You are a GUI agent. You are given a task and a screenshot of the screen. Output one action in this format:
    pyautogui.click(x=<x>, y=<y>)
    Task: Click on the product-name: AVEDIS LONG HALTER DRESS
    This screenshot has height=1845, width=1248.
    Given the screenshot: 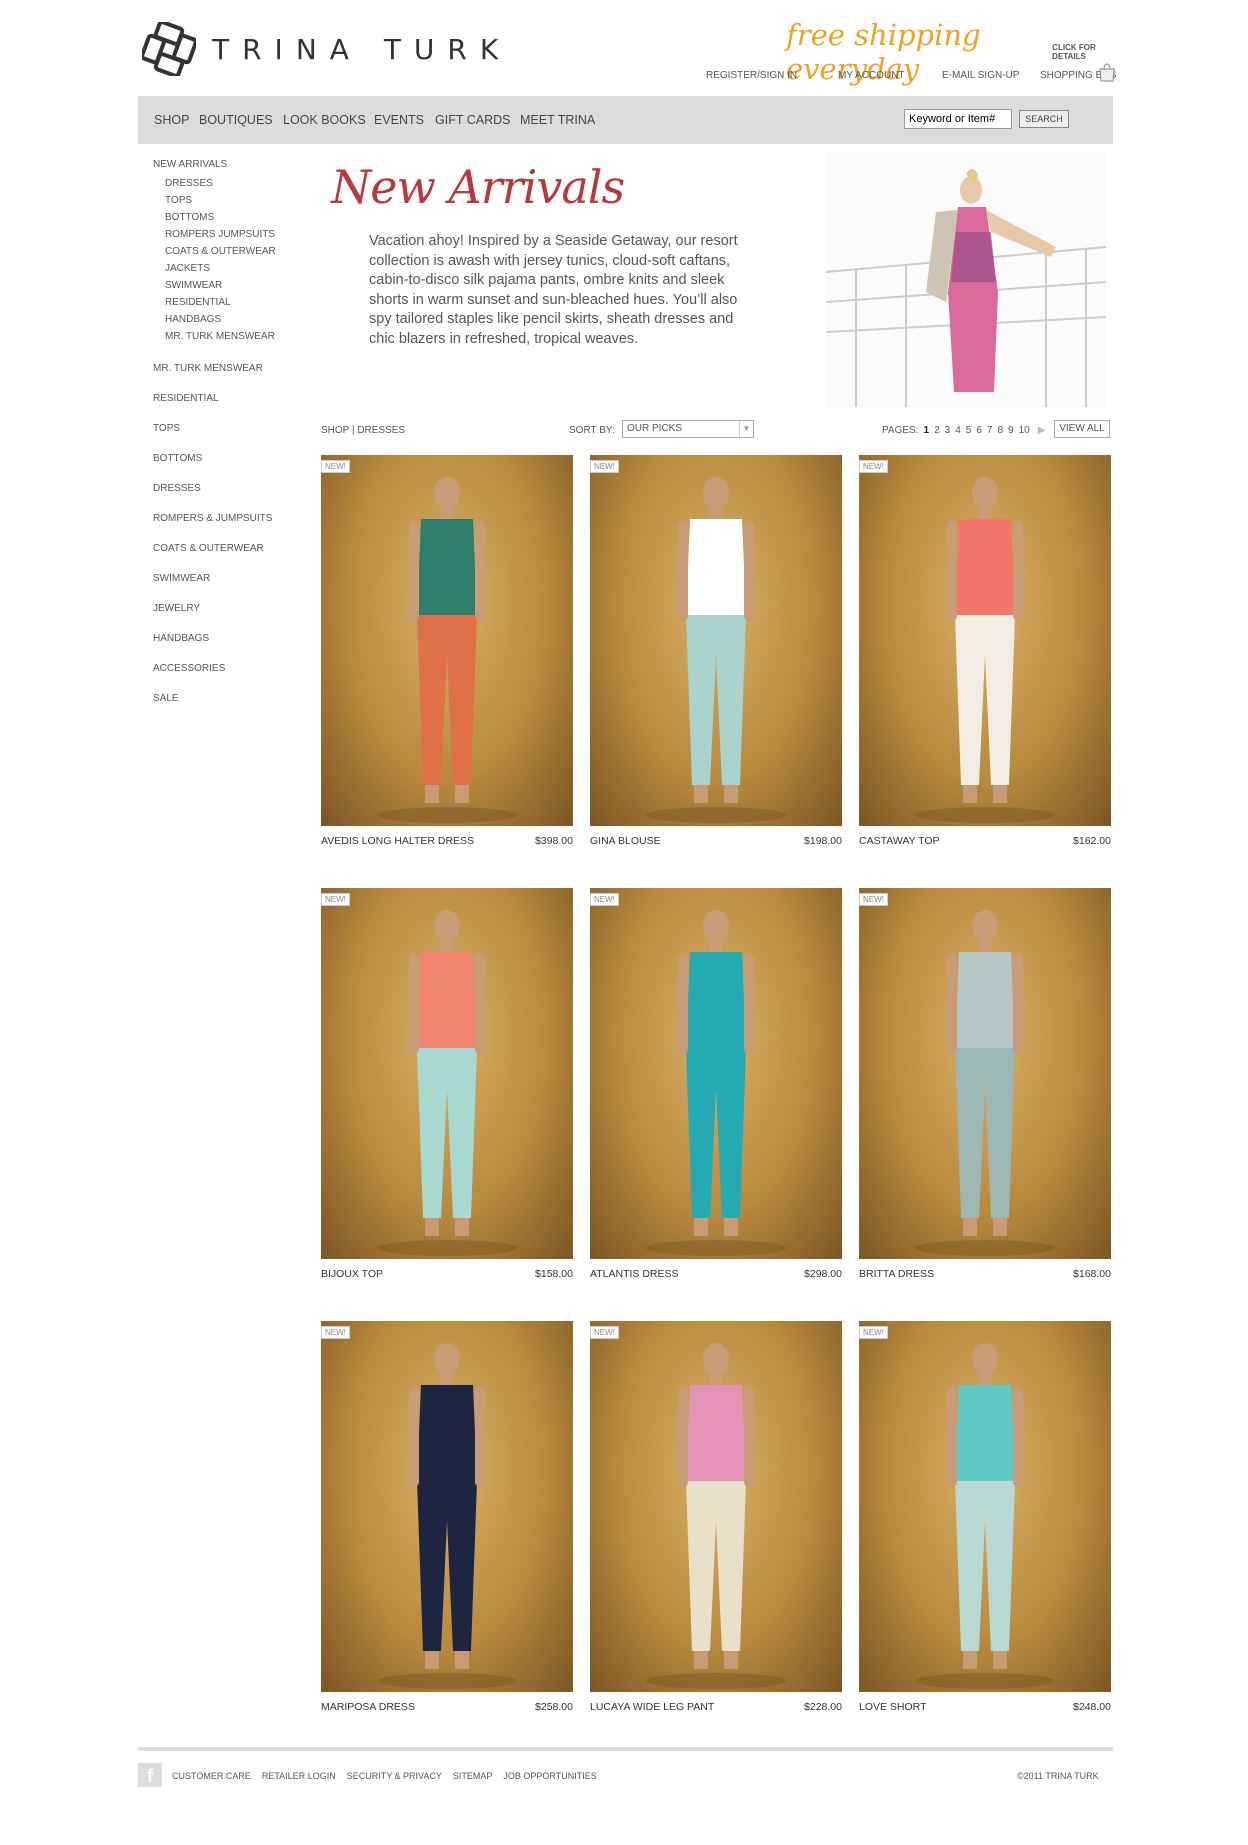 What is the action you would take?
    pyautogui.click(x=397, y=841)
    